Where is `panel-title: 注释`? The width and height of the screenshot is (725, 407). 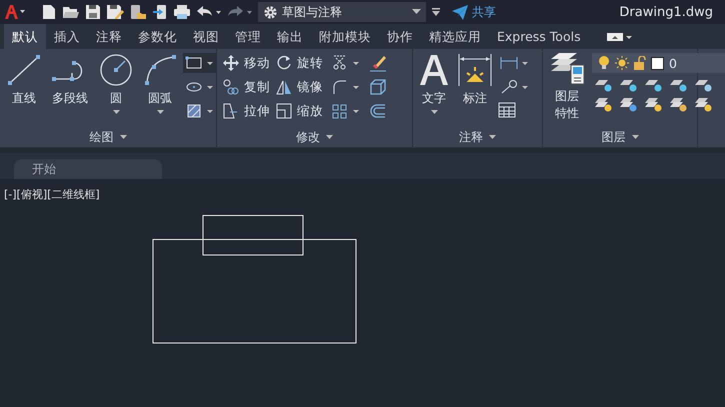 panel-title: 注释 is located at coordinates (477, 137).